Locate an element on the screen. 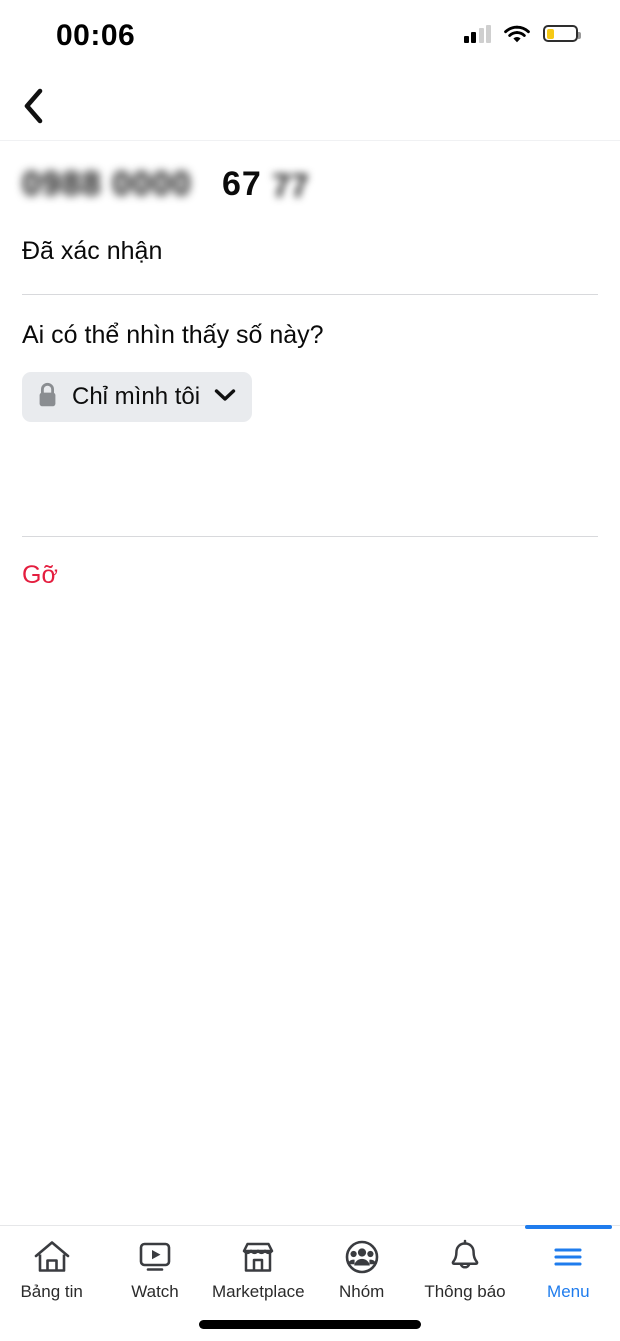 Image resolution: width=620 pixels, height=1341 pixels. audience-value: Chỉ mình tôi is located at coordinates (136, 396).